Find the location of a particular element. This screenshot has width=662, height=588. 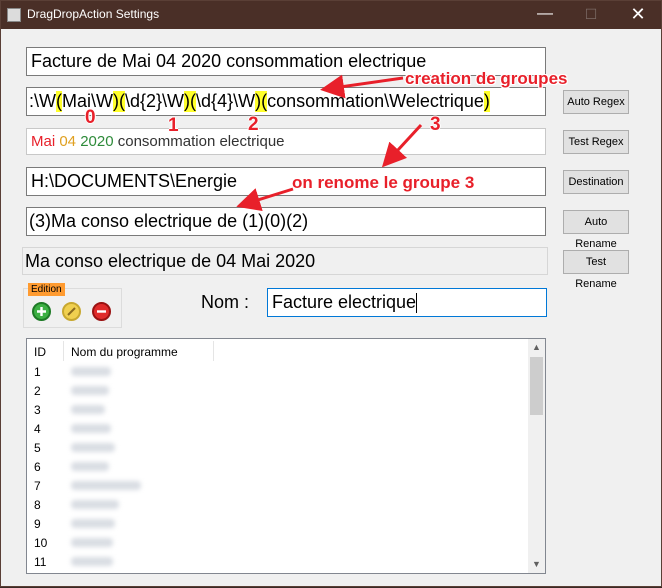

arrow-to-group3-result is located at coordinates (402, 145).